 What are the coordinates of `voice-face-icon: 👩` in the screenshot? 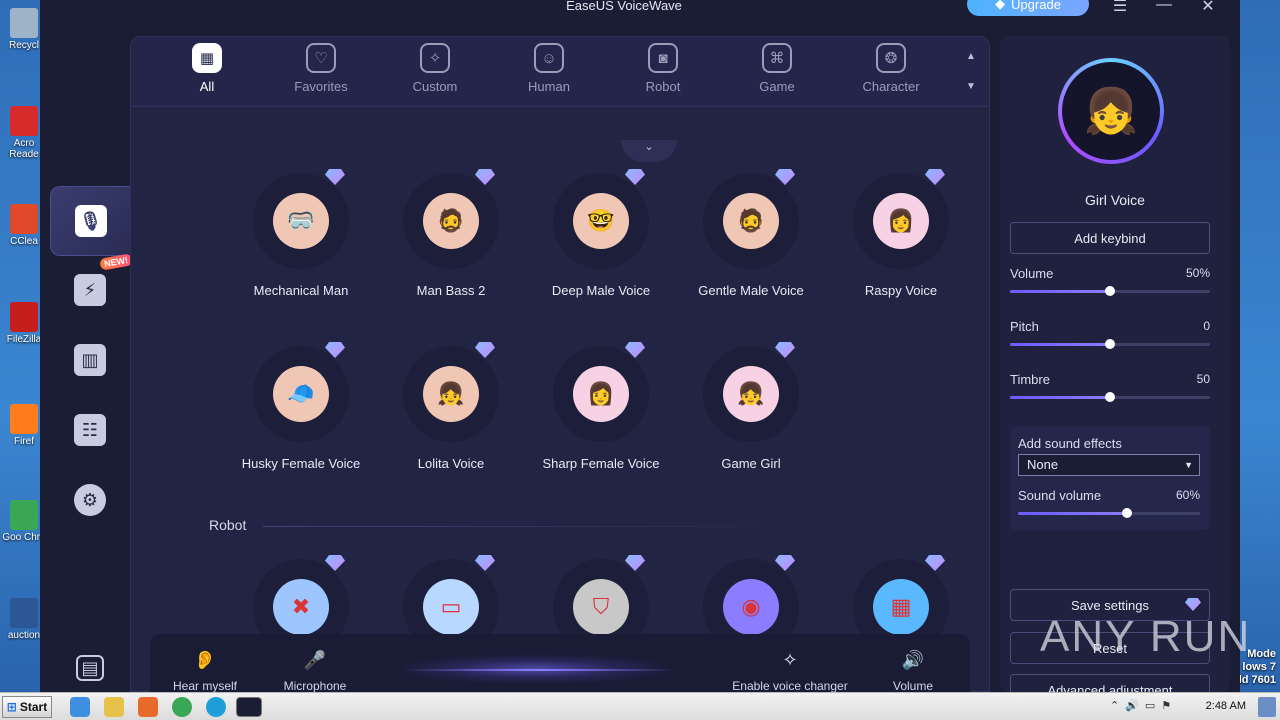 It's located at (601, 394).